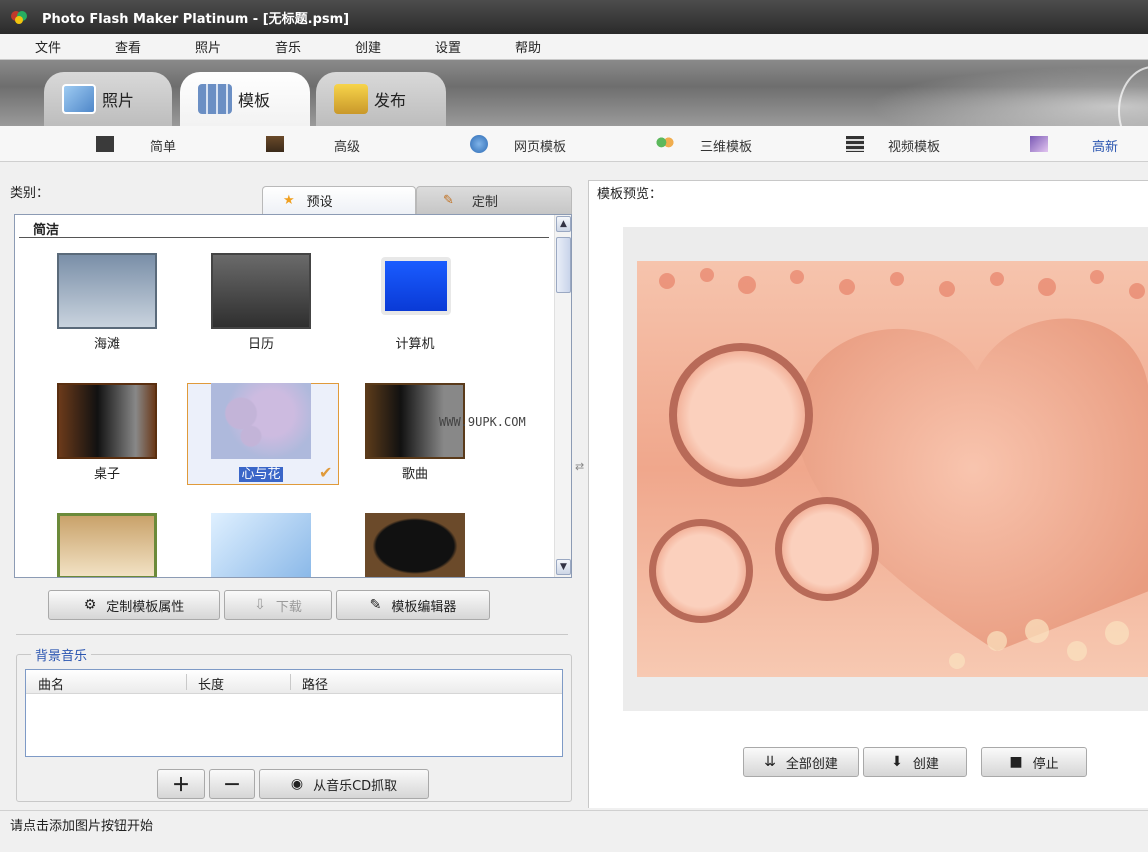 The image size is (1148, 852). I want to click on selected-label-text: 心与花, so click(261, 474).